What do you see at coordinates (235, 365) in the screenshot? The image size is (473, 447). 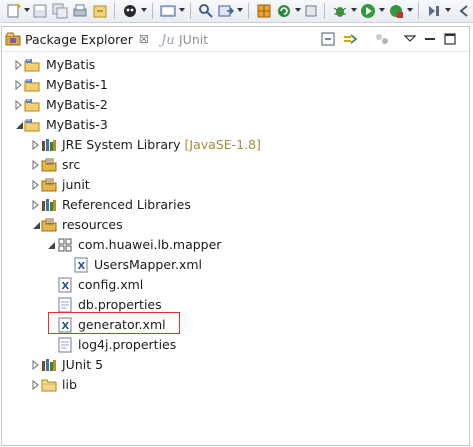 I see `tree-item: JUnit 5` at bounding box center [235, 365].